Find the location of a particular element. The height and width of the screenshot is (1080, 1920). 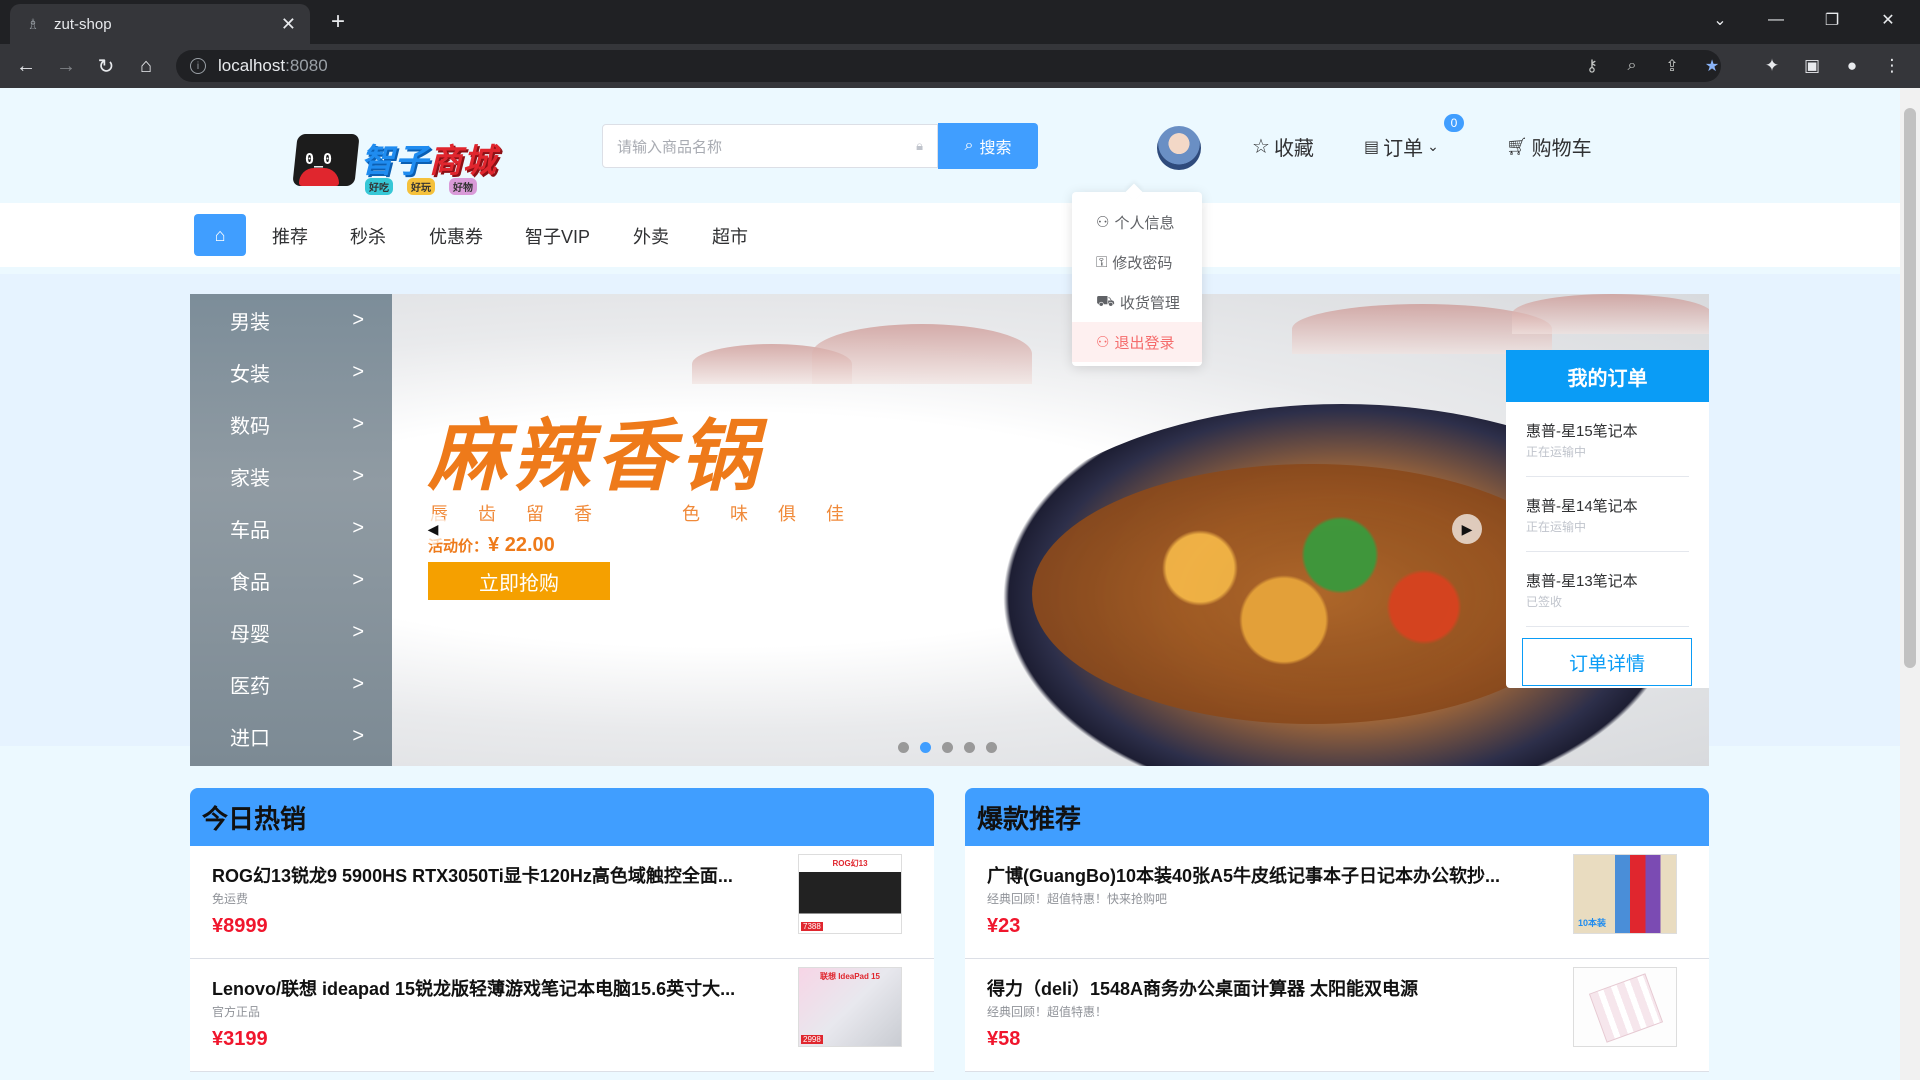

back-icon: ← is located at coordinates (26, 66).